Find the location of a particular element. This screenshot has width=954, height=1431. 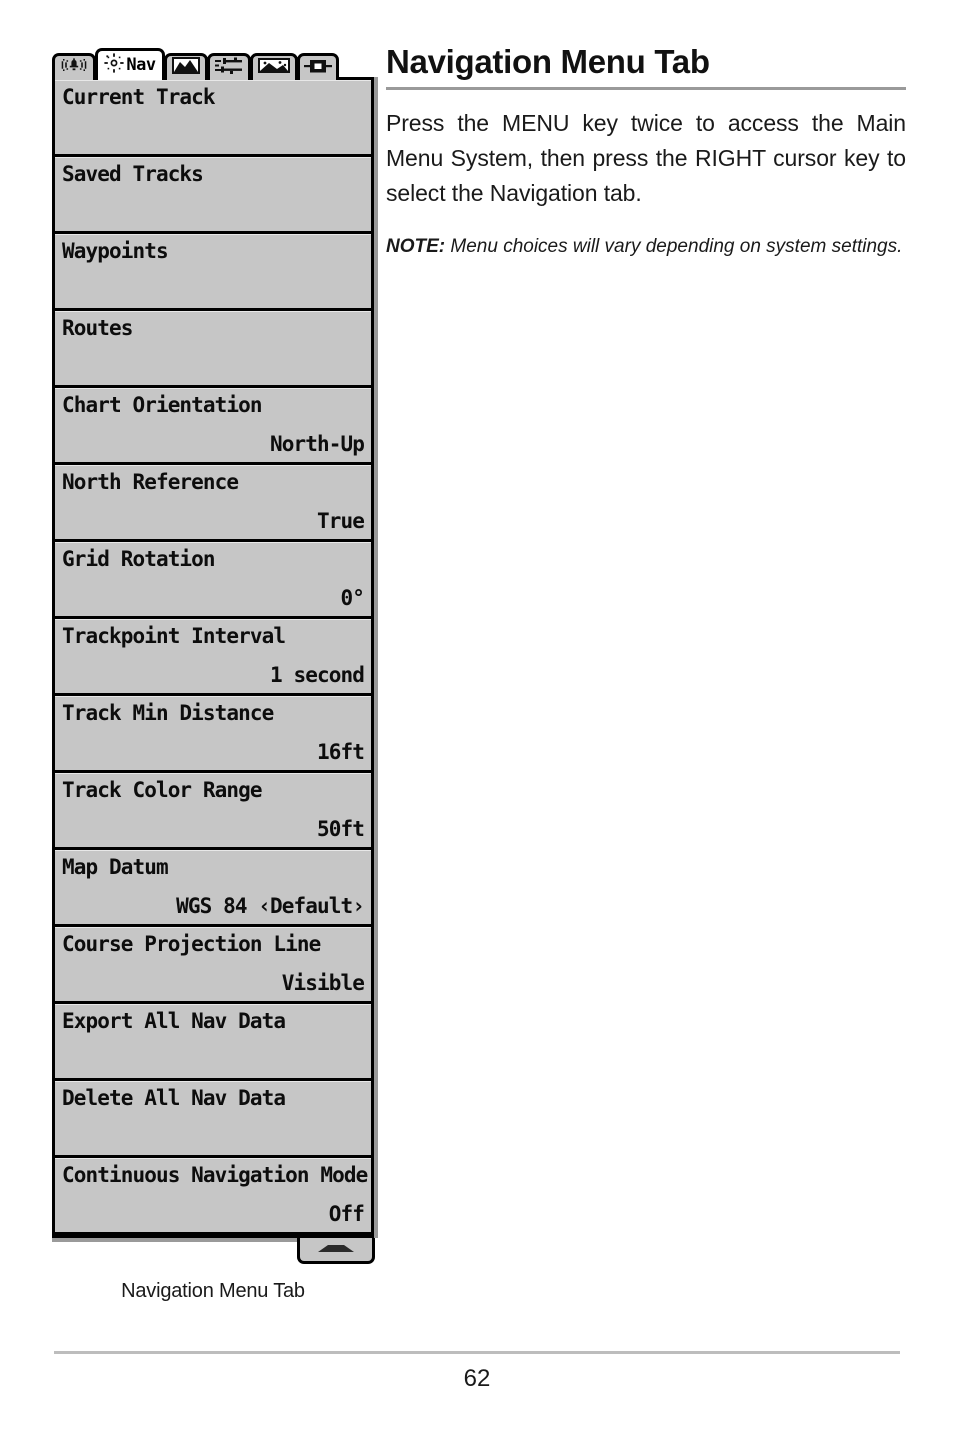

menu-label: Track Color Range is located at coordinates (162, 790).